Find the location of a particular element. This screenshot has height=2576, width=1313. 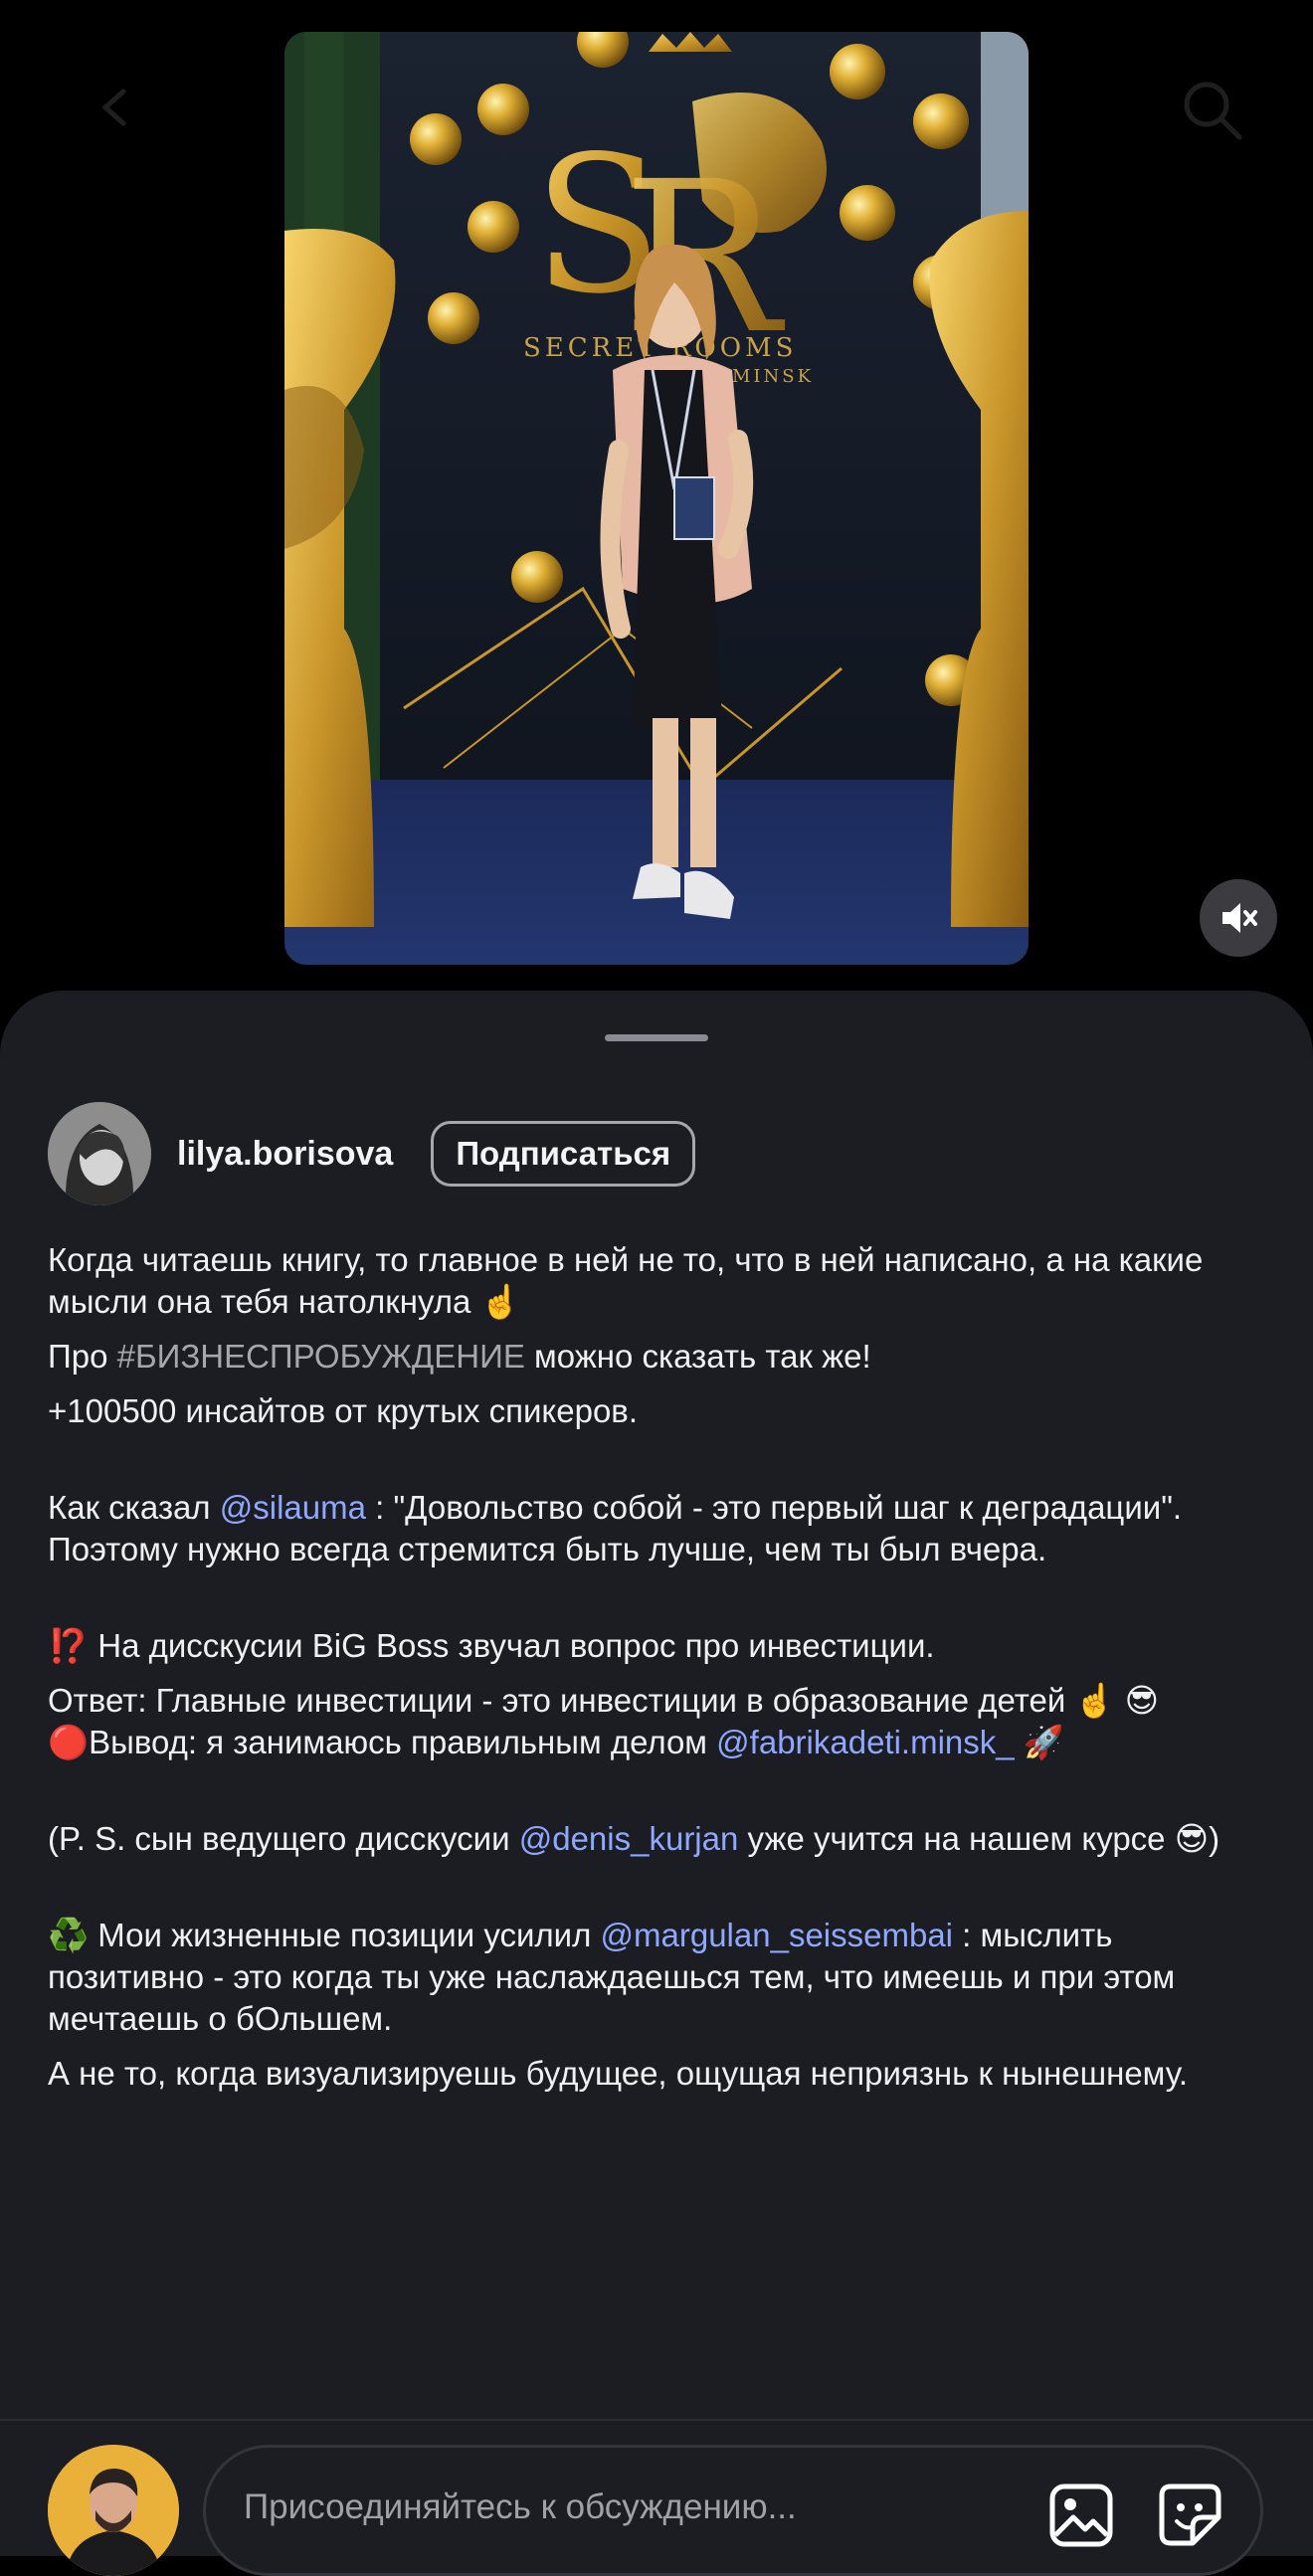

sheet-grabber is located at coordinates (656, 1037).